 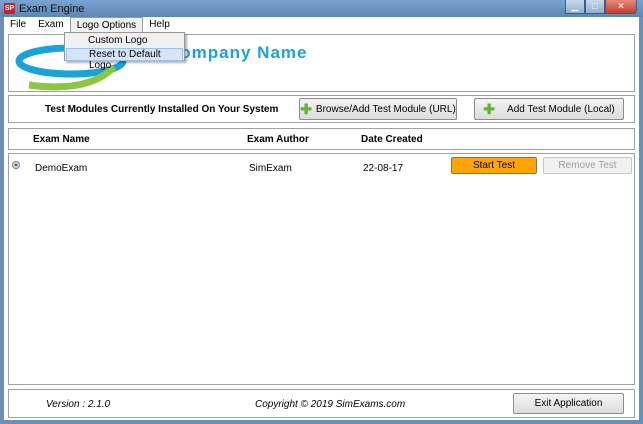 What do you see at coordinates (52, 9) in the screenshot?
I see `window-title: Exam Engine` at bounding box center [52, 9].